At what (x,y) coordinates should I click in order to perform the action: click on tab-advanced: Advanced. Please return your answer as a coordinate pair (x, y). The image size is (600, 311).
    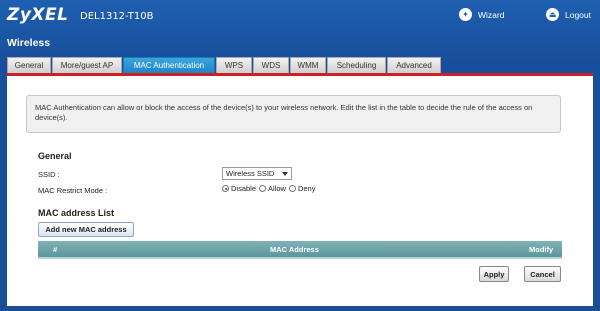
    Looking at the image, I should click on (414, 65).